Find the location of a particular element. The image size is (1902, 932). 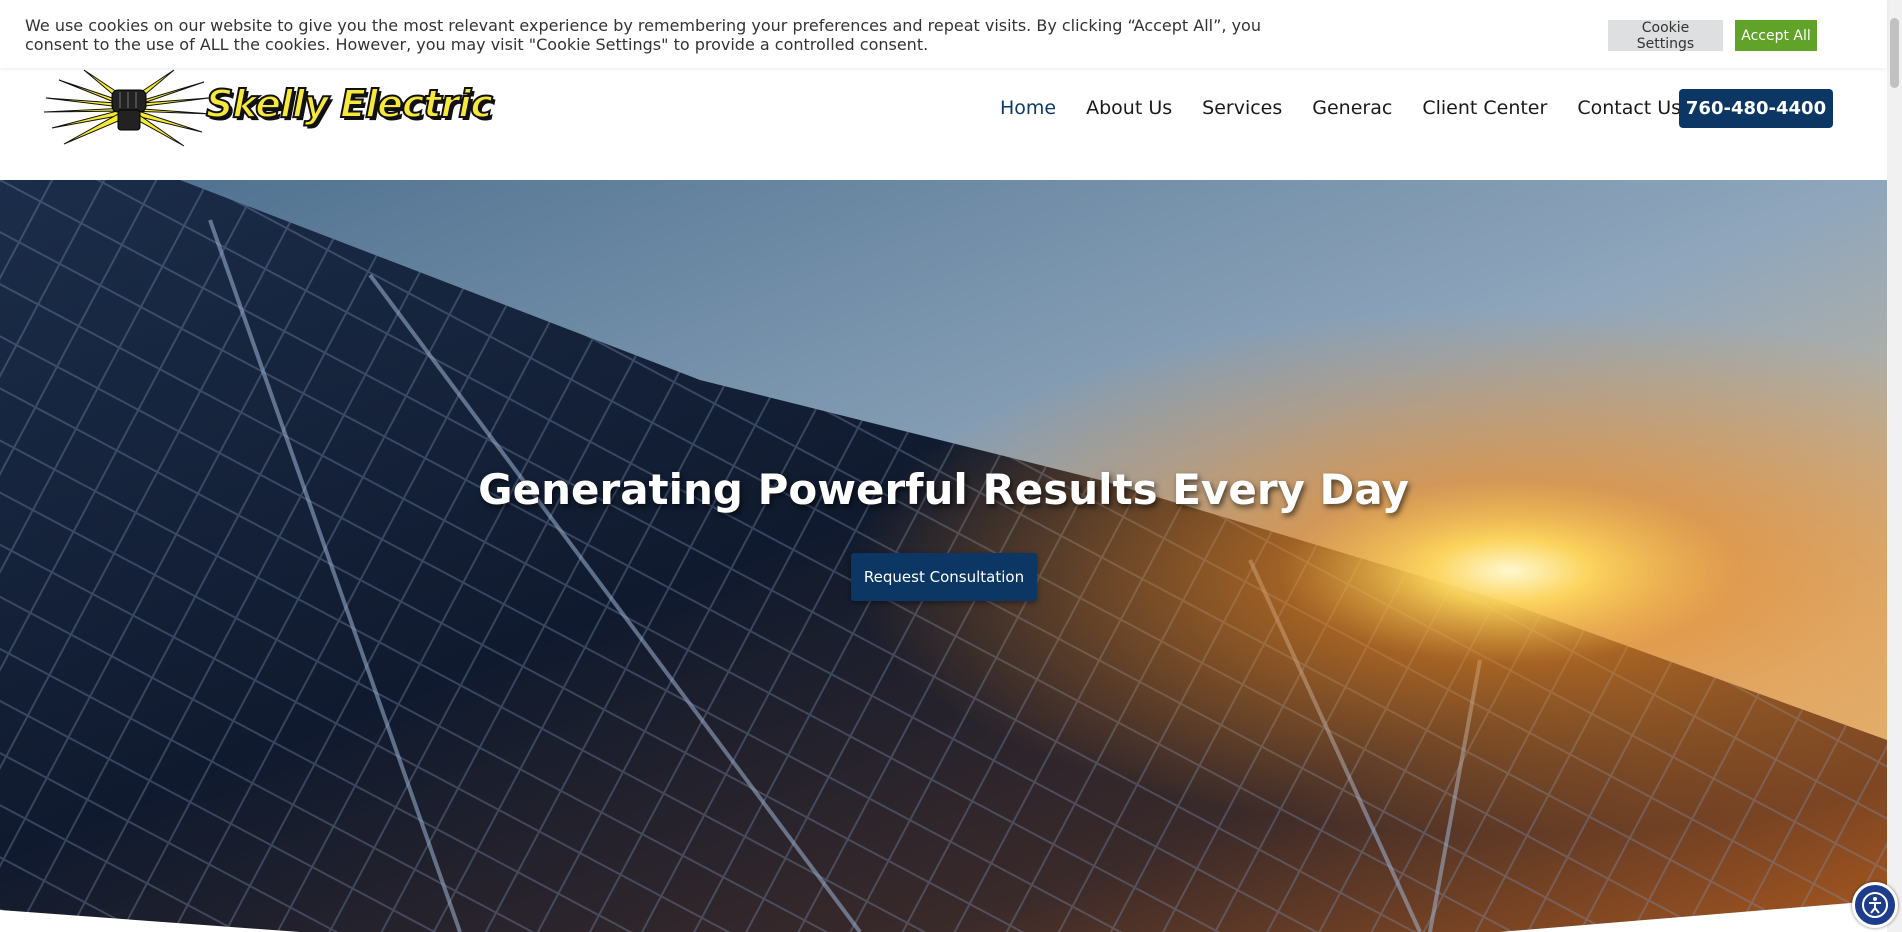

nav-generac: Generac is located at coordinates (1352, 108).